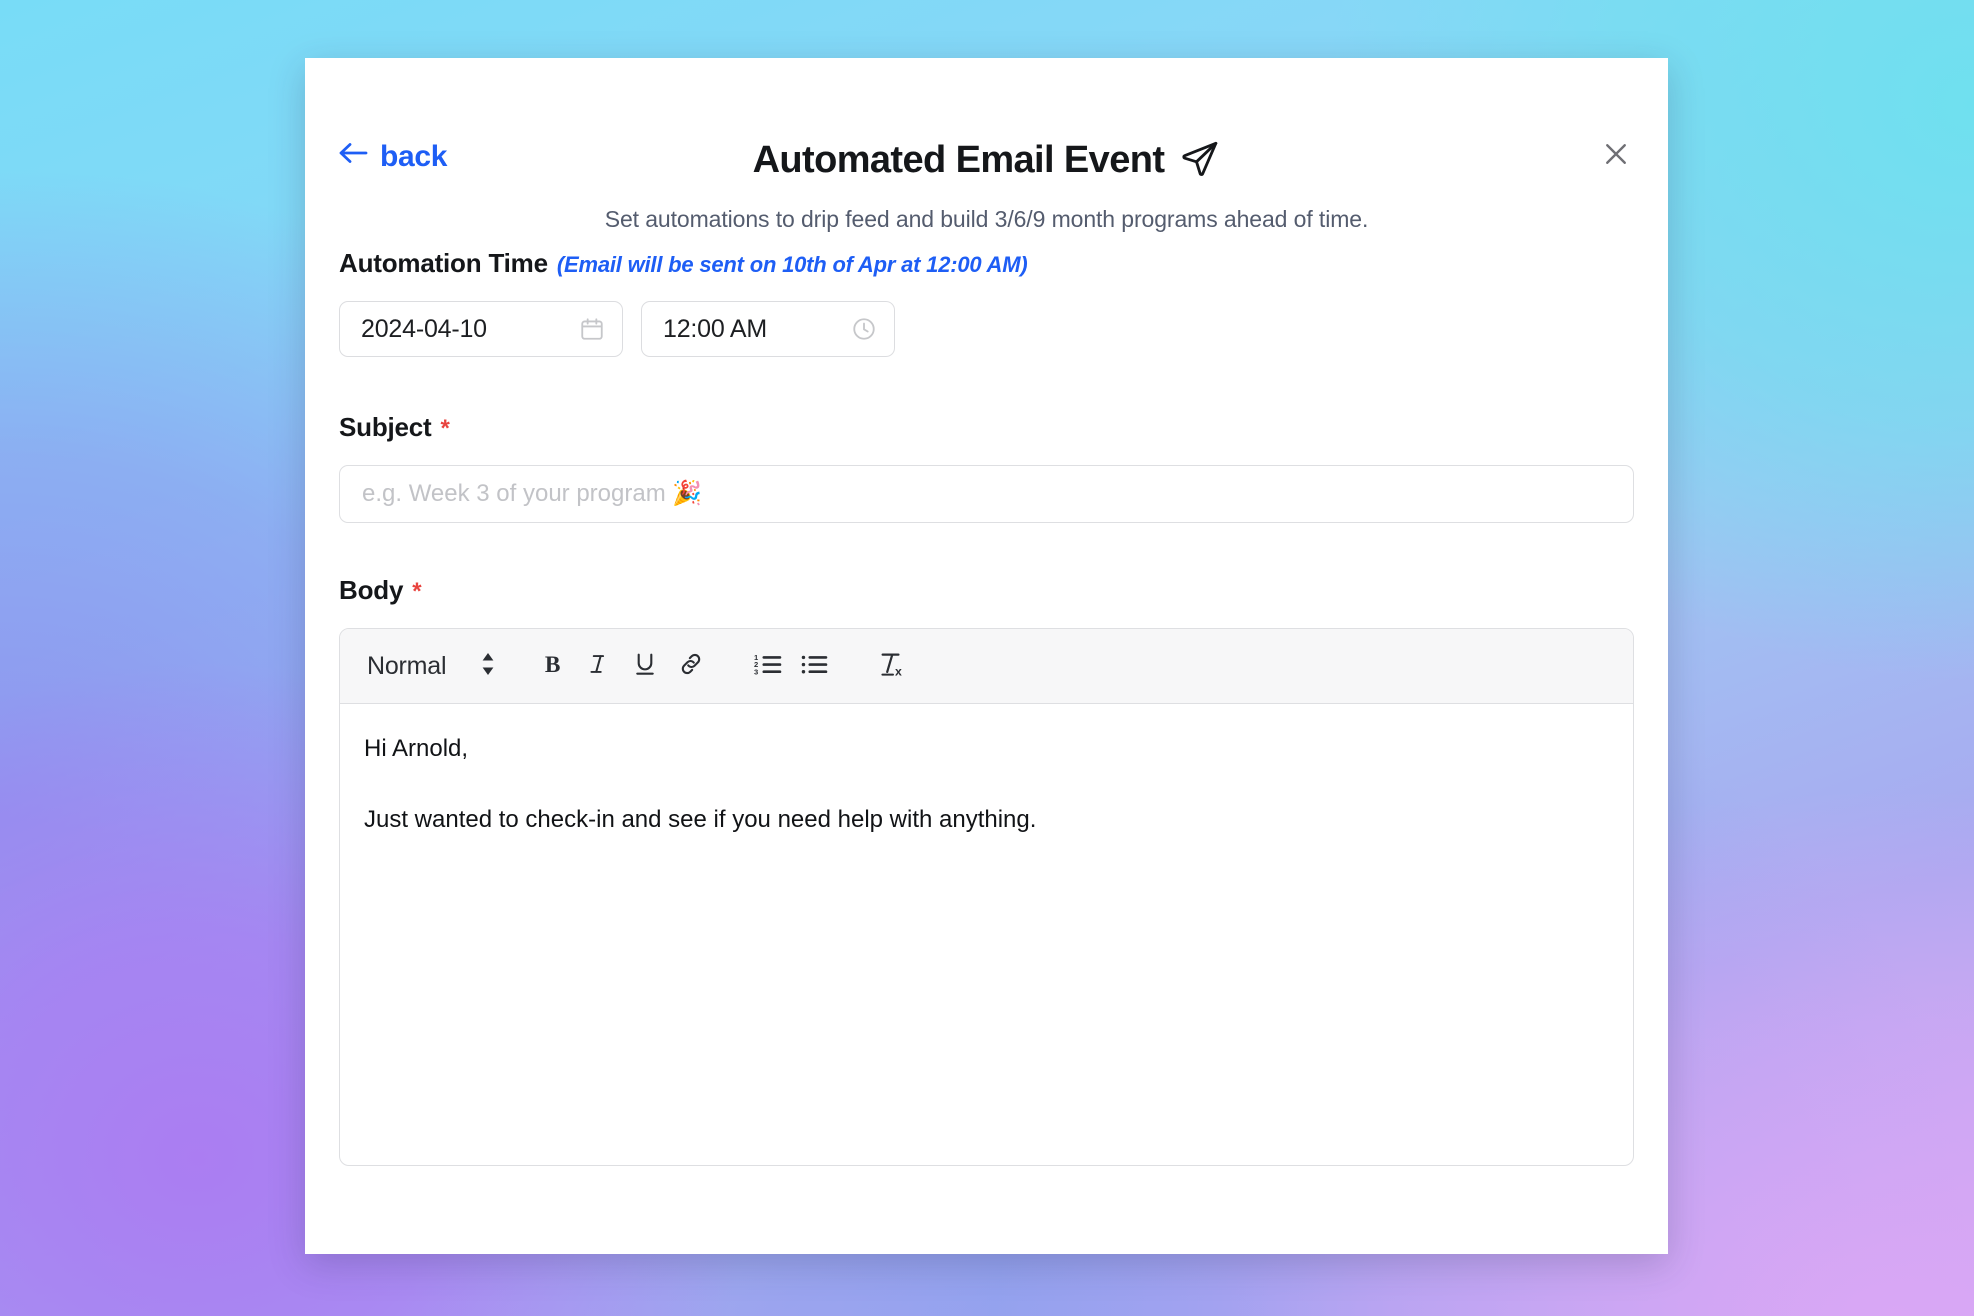 The width and height of the screenshot is (1974, 1316). I want to click on list-button-group: 1 2 3, so click(792, 666).